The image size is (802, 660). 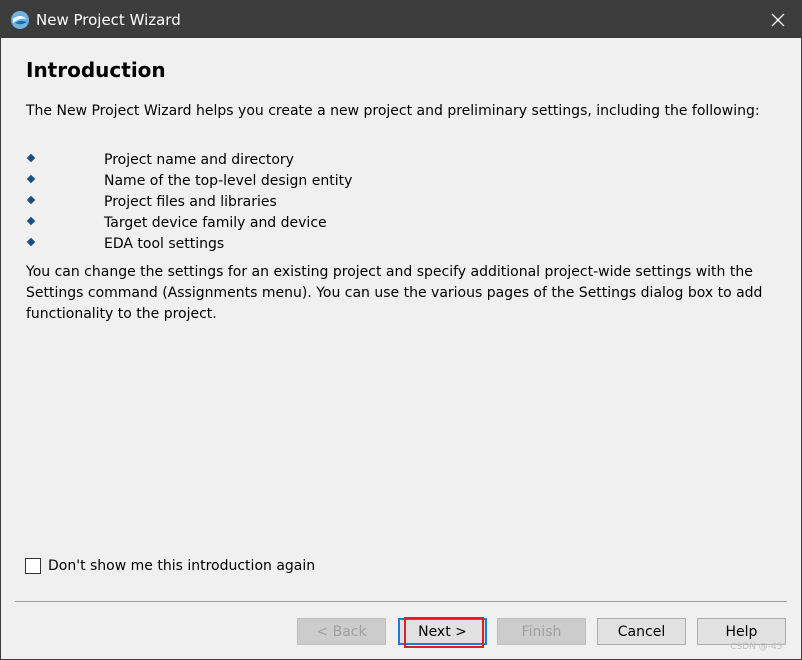 I want to click on close-icon, so click(x=778, y=19).